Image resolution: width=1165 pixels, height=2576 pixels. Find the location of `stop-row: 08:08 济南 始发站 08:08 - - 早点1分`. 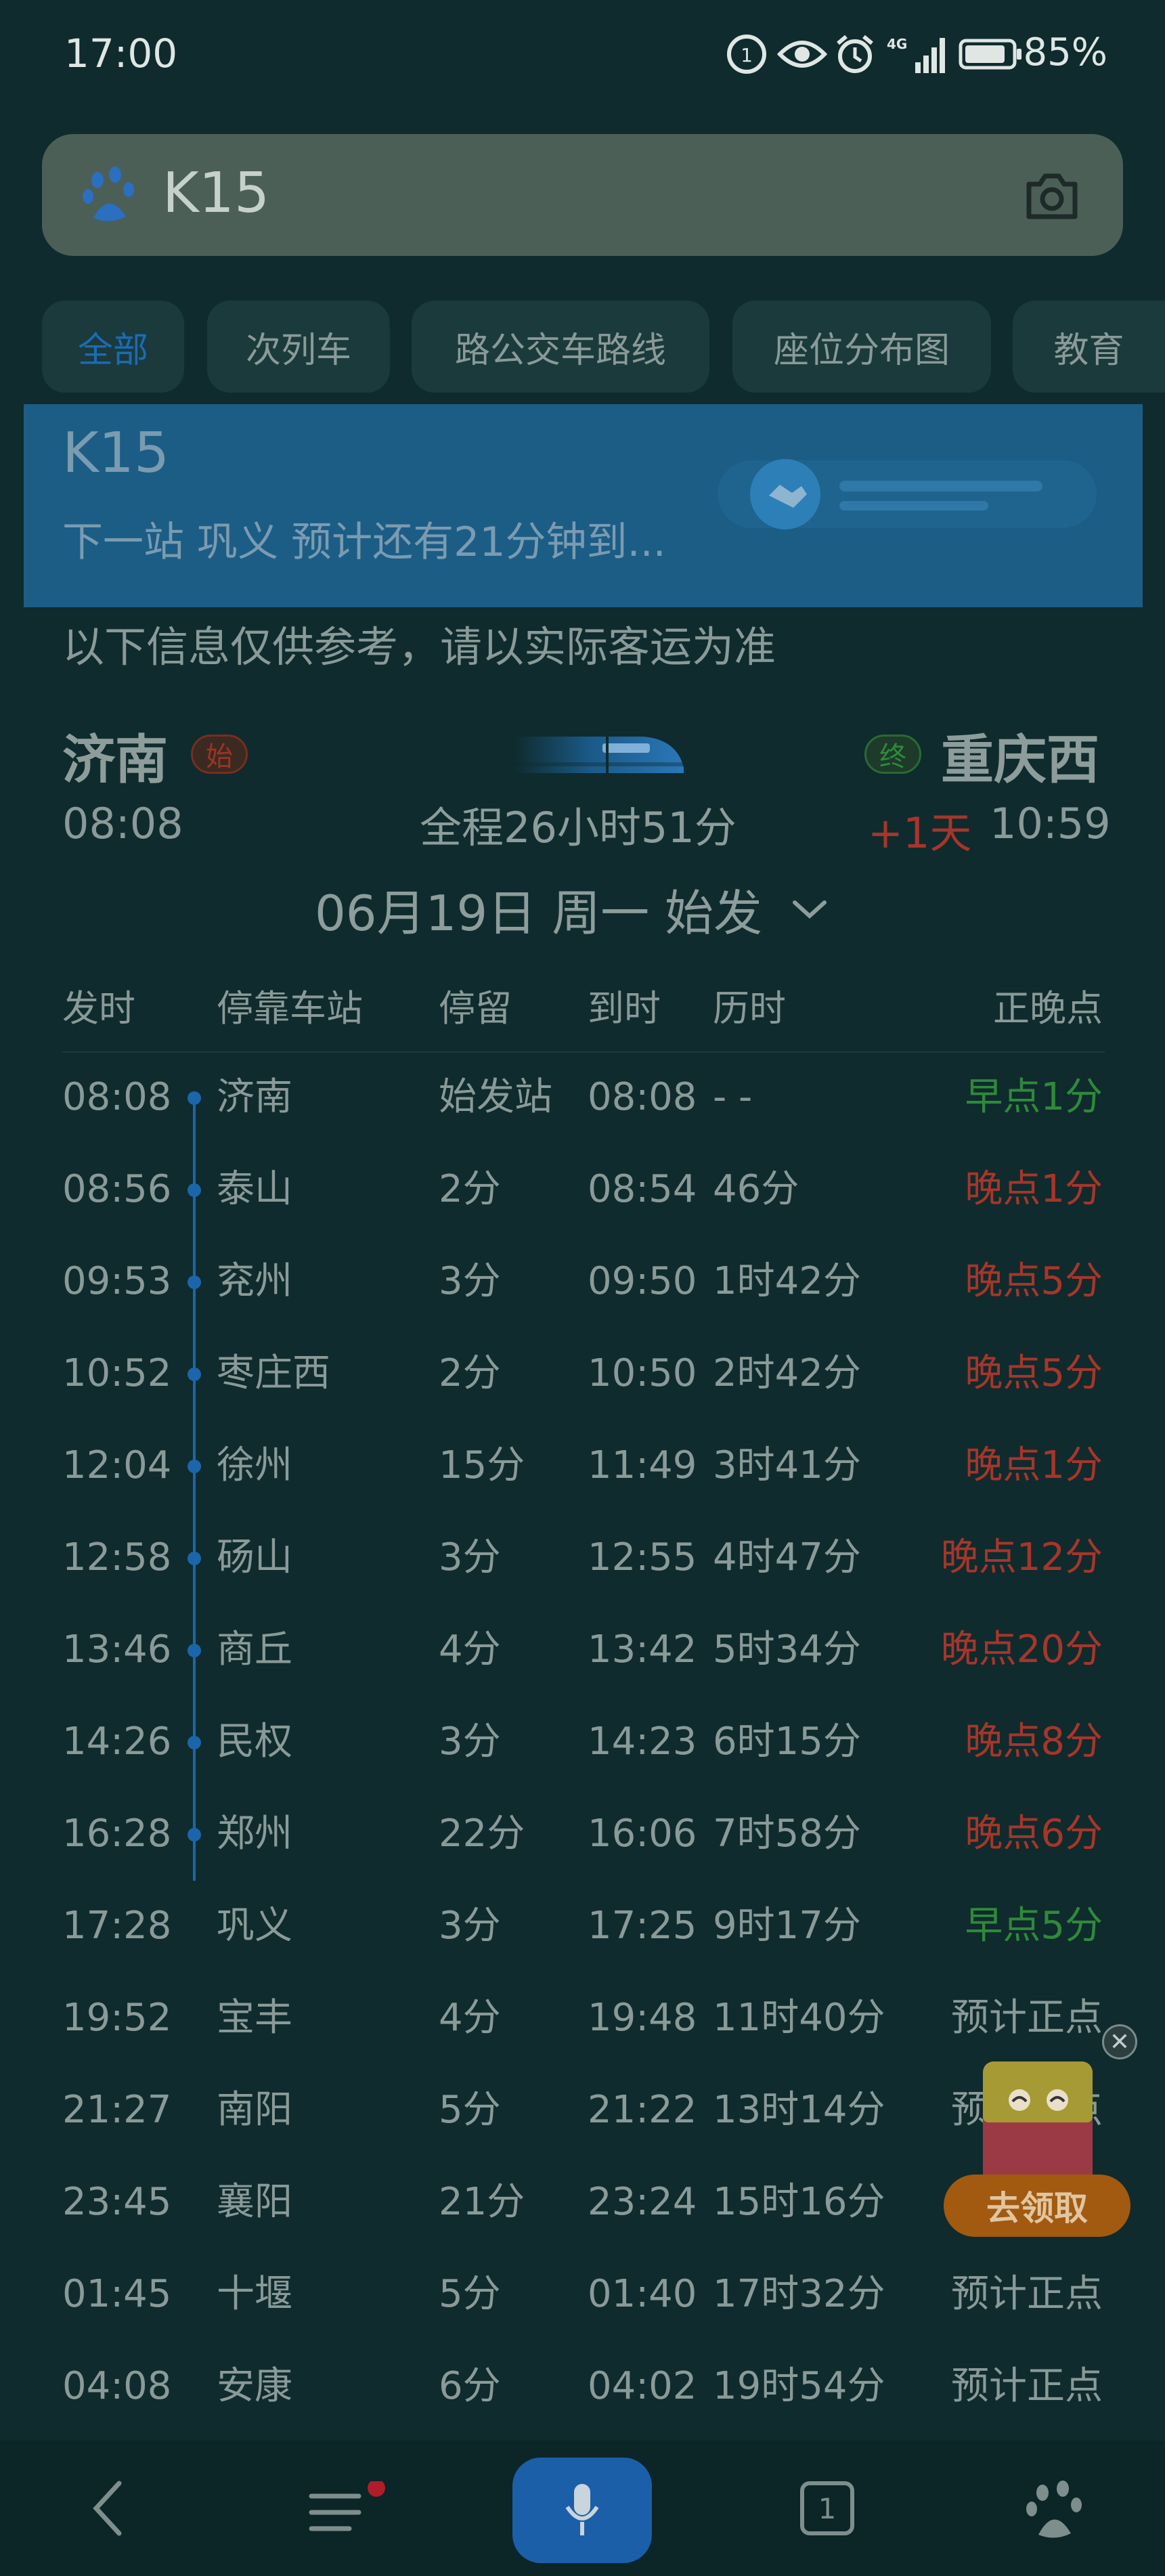

stop-row: 08:08 济南 始发站 08:08 - - 早点1分 is located at coordinates (582, 1097).